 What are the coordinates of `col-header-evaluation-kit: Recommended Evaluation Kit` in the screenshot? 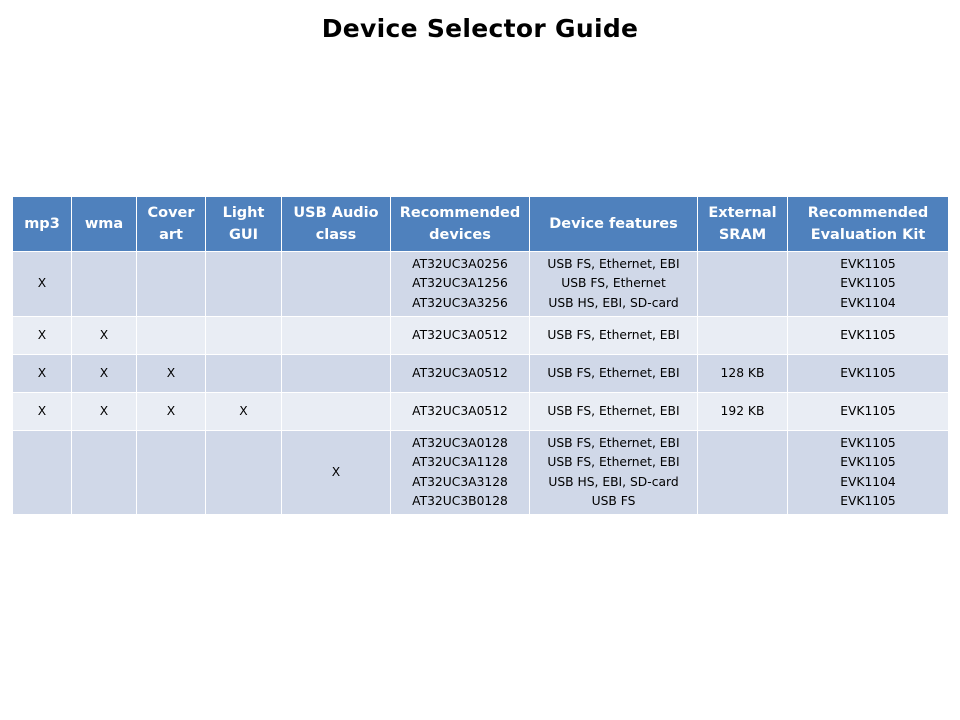 It's located at (868, 224).